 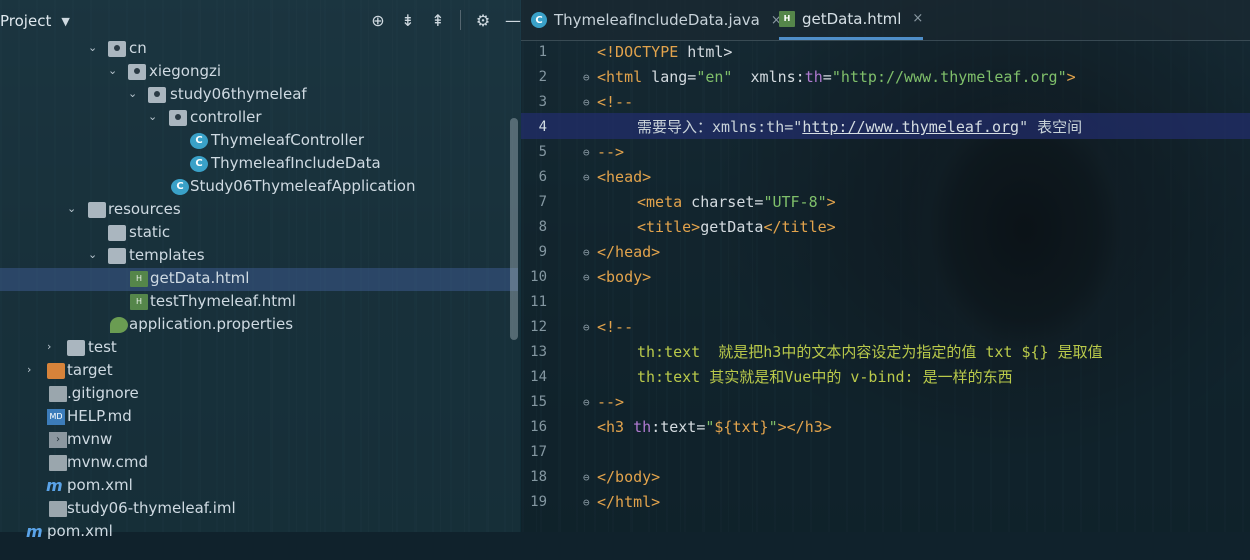 What do you see at coordinates (611, 427) in the screenshot?
I see `code-token: <h3` at bounding box center [611, 427].